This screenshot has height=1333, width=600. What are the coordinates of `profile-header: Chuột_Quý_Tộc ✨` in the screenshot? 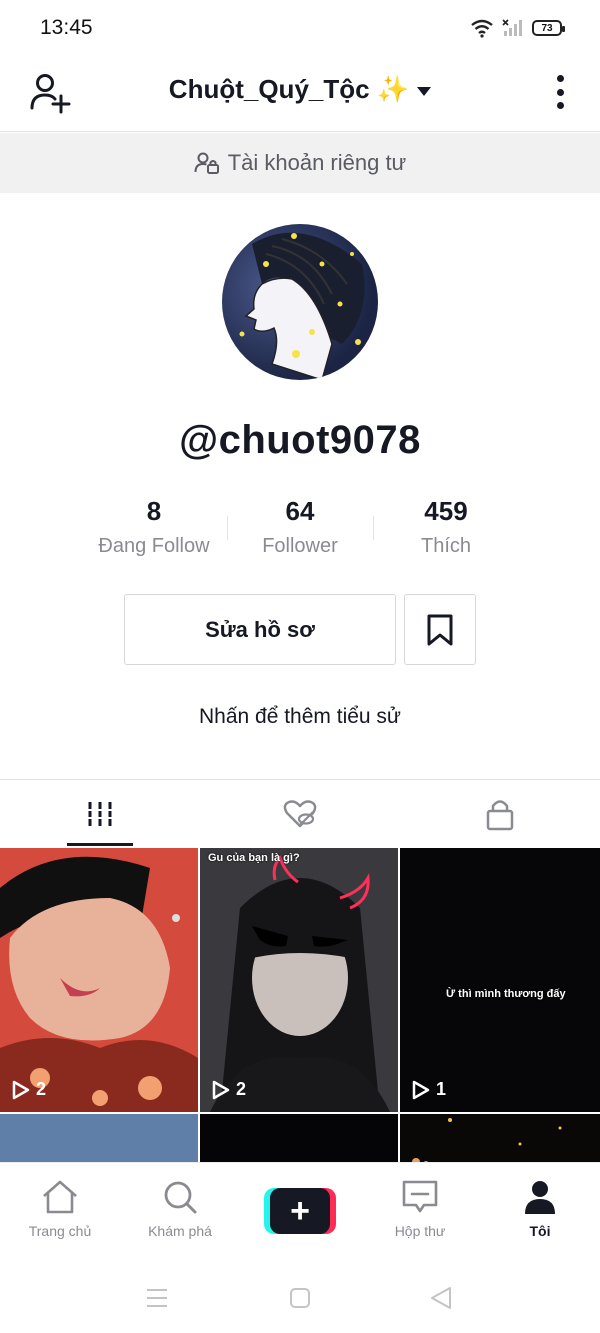 It's located at (300, 95).